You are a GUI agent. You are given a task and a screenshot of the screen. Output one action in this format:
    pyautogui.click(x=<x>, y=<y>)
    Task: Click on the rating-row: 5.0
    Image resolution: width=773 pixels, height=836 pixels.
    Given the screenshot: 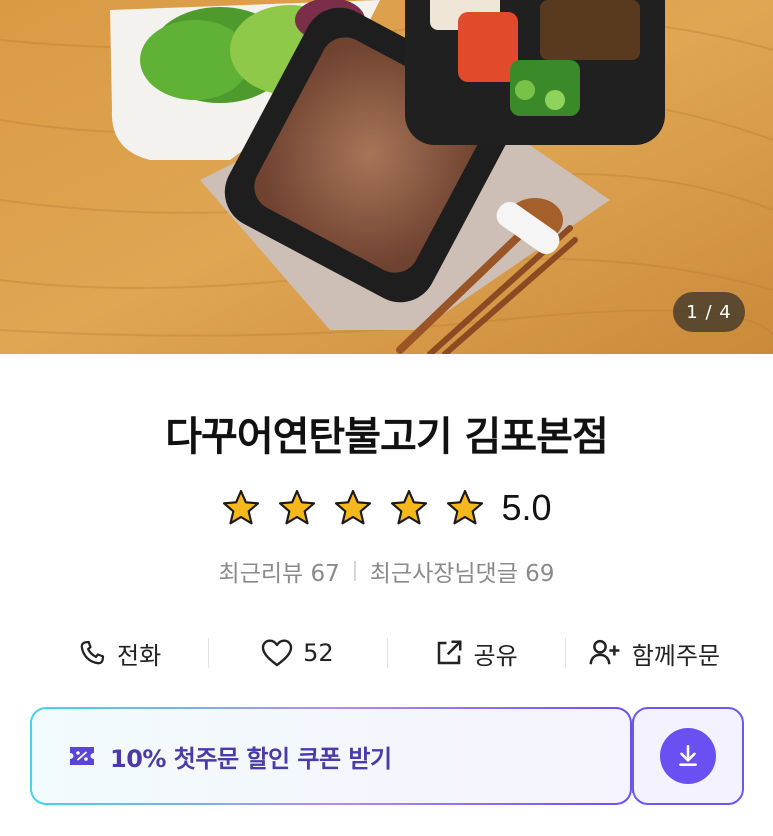 What is the action you would take?
    pyautogui.click(x=386, y=508)
    